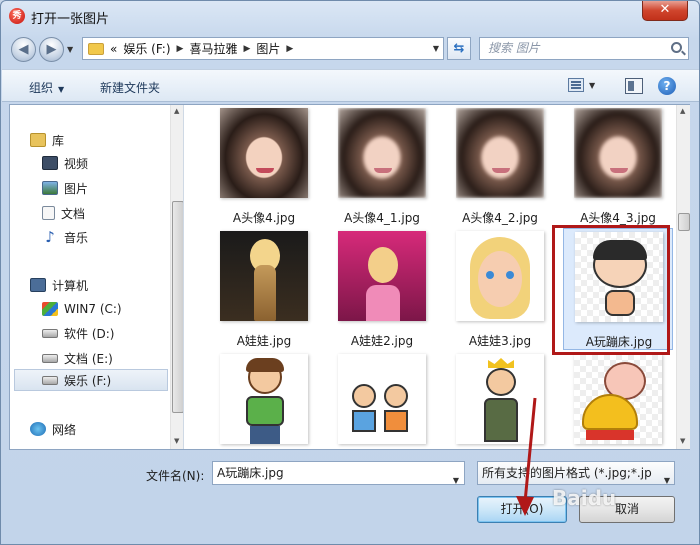  What do you see at coordinates (112, 213) in the screenshot?
I see `nav-documents: 文档` at bounding box center [112, 213].